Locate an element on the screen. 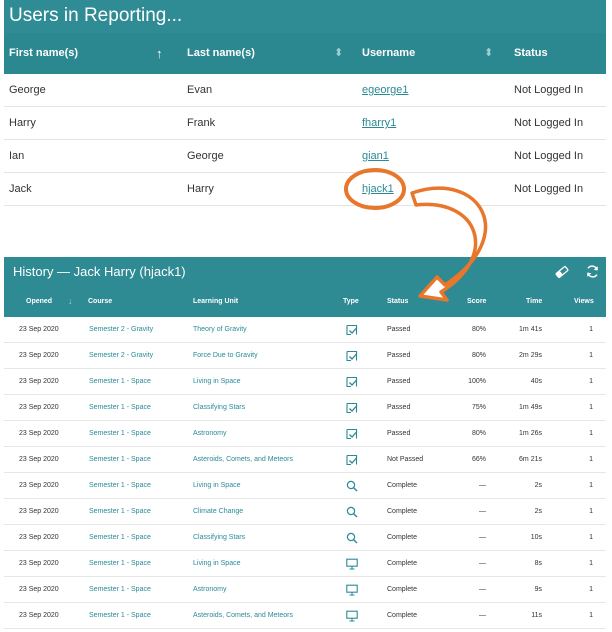 This screenshot has height=632, width=612. cell-first-name: Jack is located at coordinates (20, 189).